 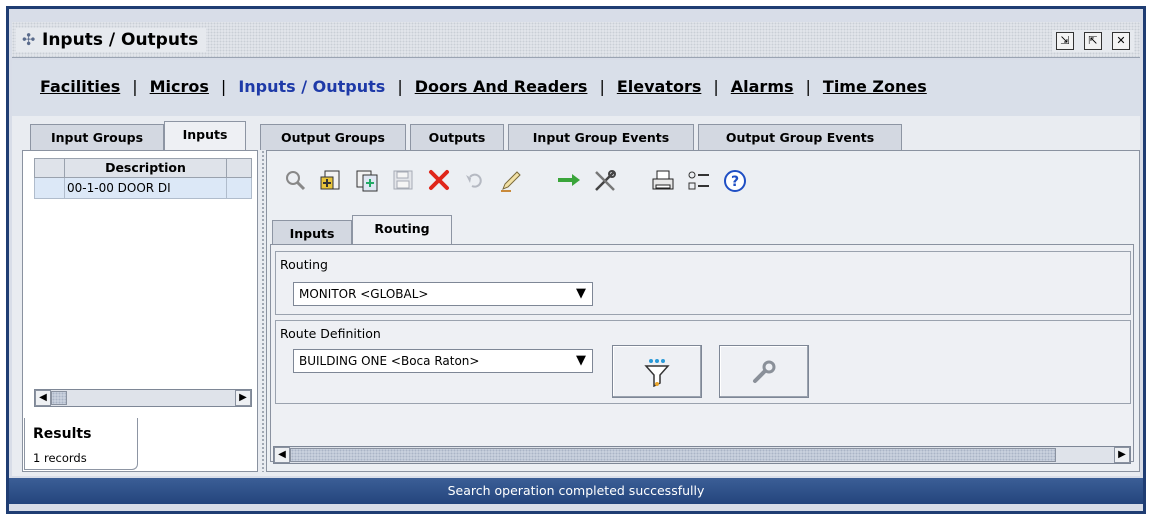 What do you see at coordinates (50, 188) in the screenshot?
I see `row-marker` at bounding box center [50, 188].